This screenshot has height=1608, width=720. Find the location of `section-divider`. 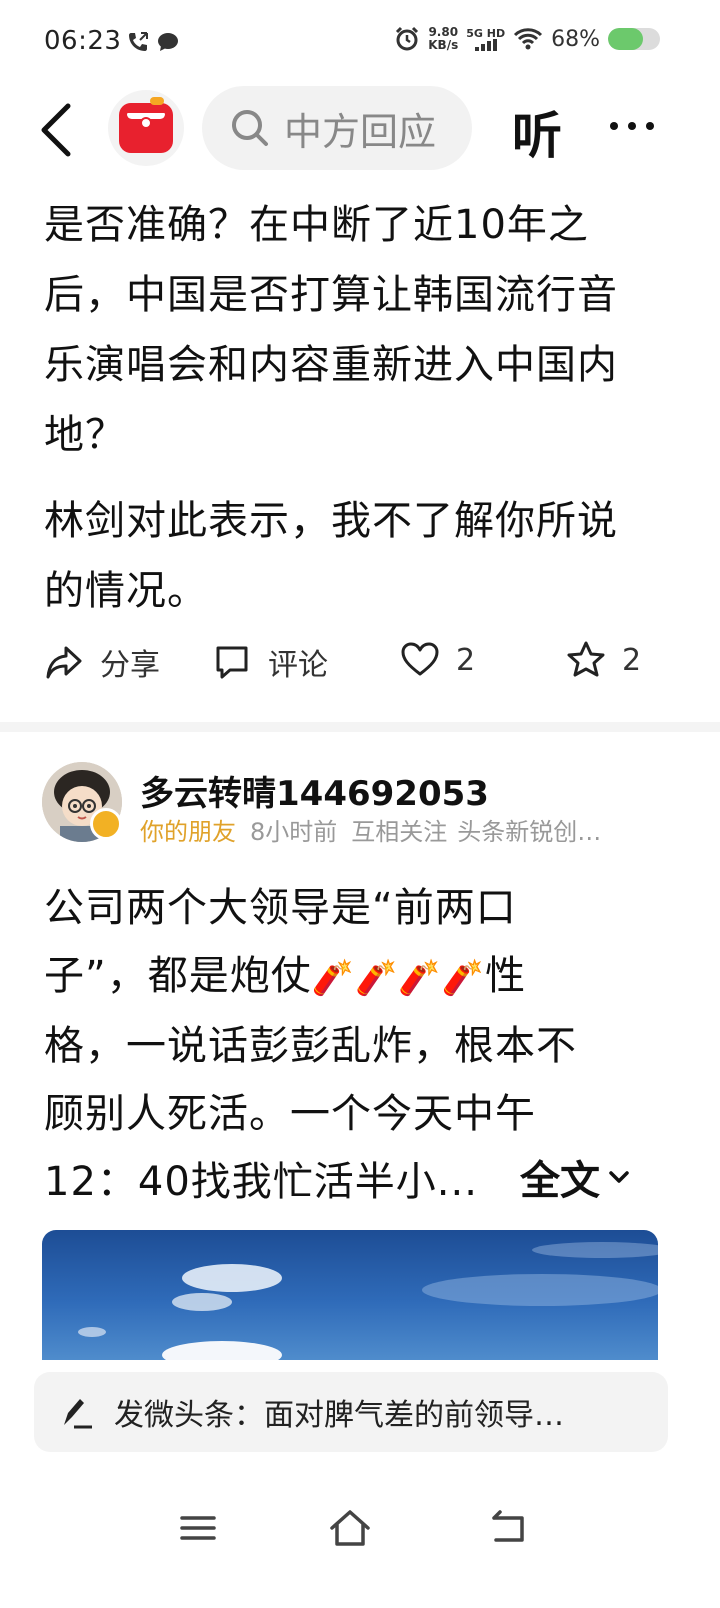

section-divider is located at coordinates (360, 727).